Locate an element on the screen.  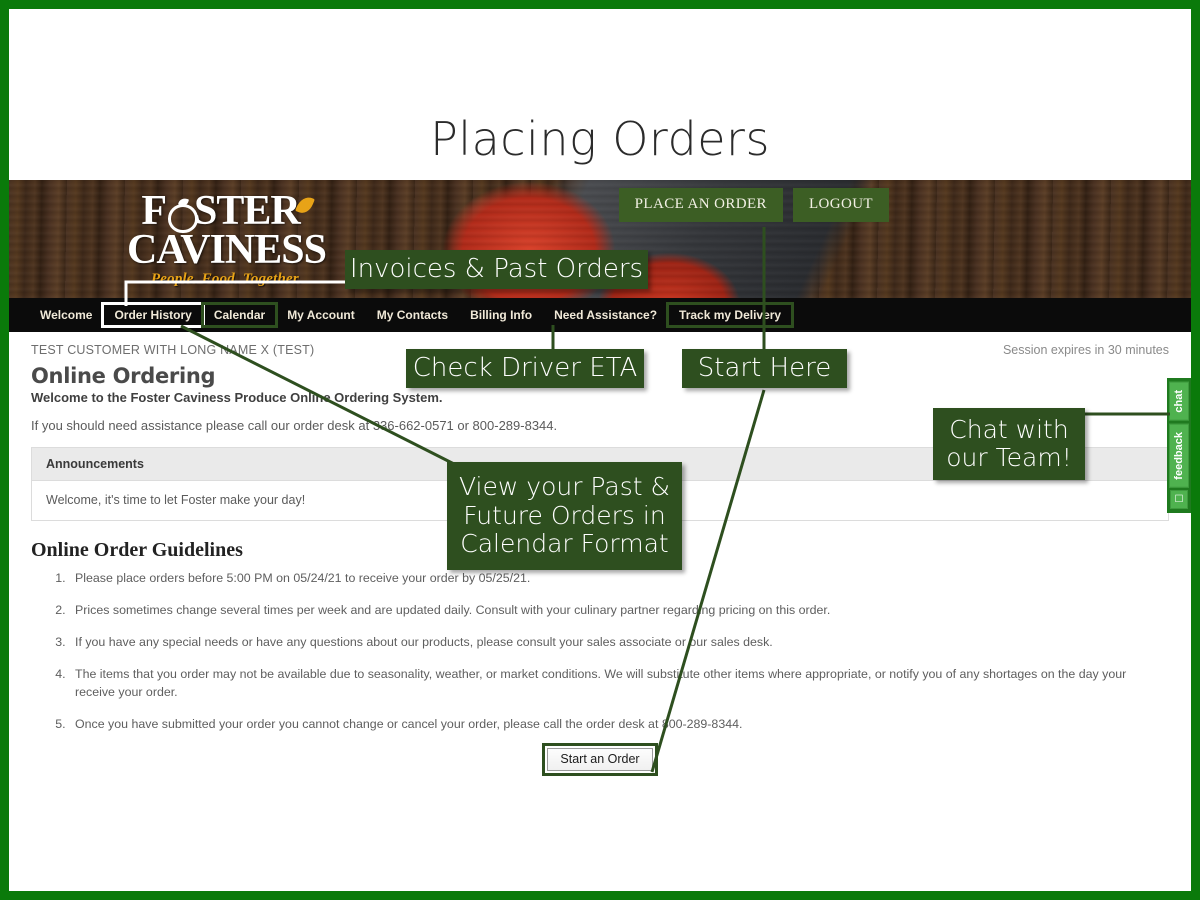
place-an-order-button: PLACE AN ORDER is located at coordinates (700, 205).